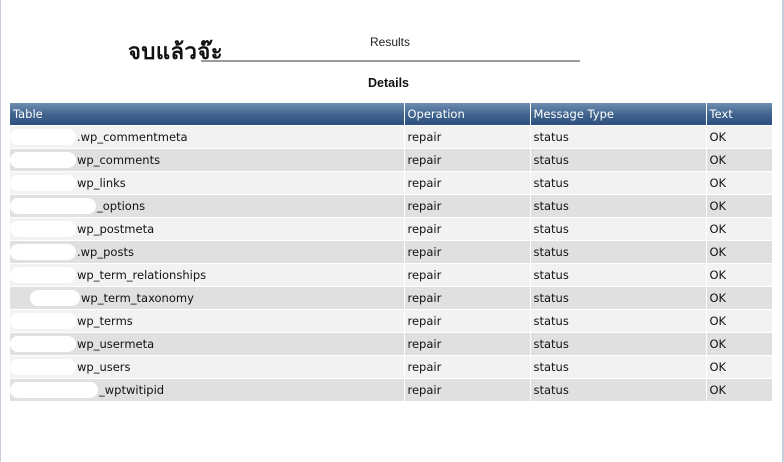  What do you see at coordinates (388, 83) in the screenshot?
I see `details-title: Details` at bounding box center [388, 83].